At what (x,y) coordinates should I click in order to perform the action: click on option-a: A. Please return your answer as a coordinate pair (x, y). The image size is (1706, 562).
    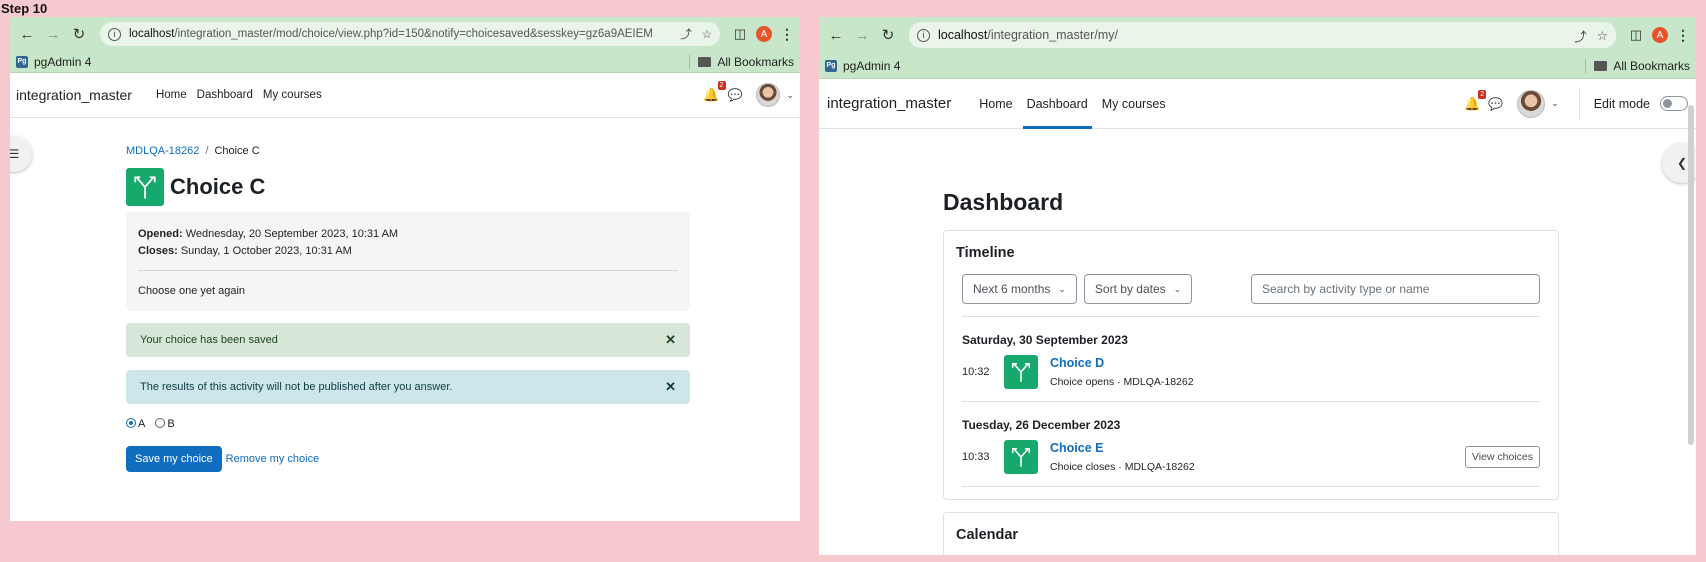
    Looking at the image, I should click on (135, 424).